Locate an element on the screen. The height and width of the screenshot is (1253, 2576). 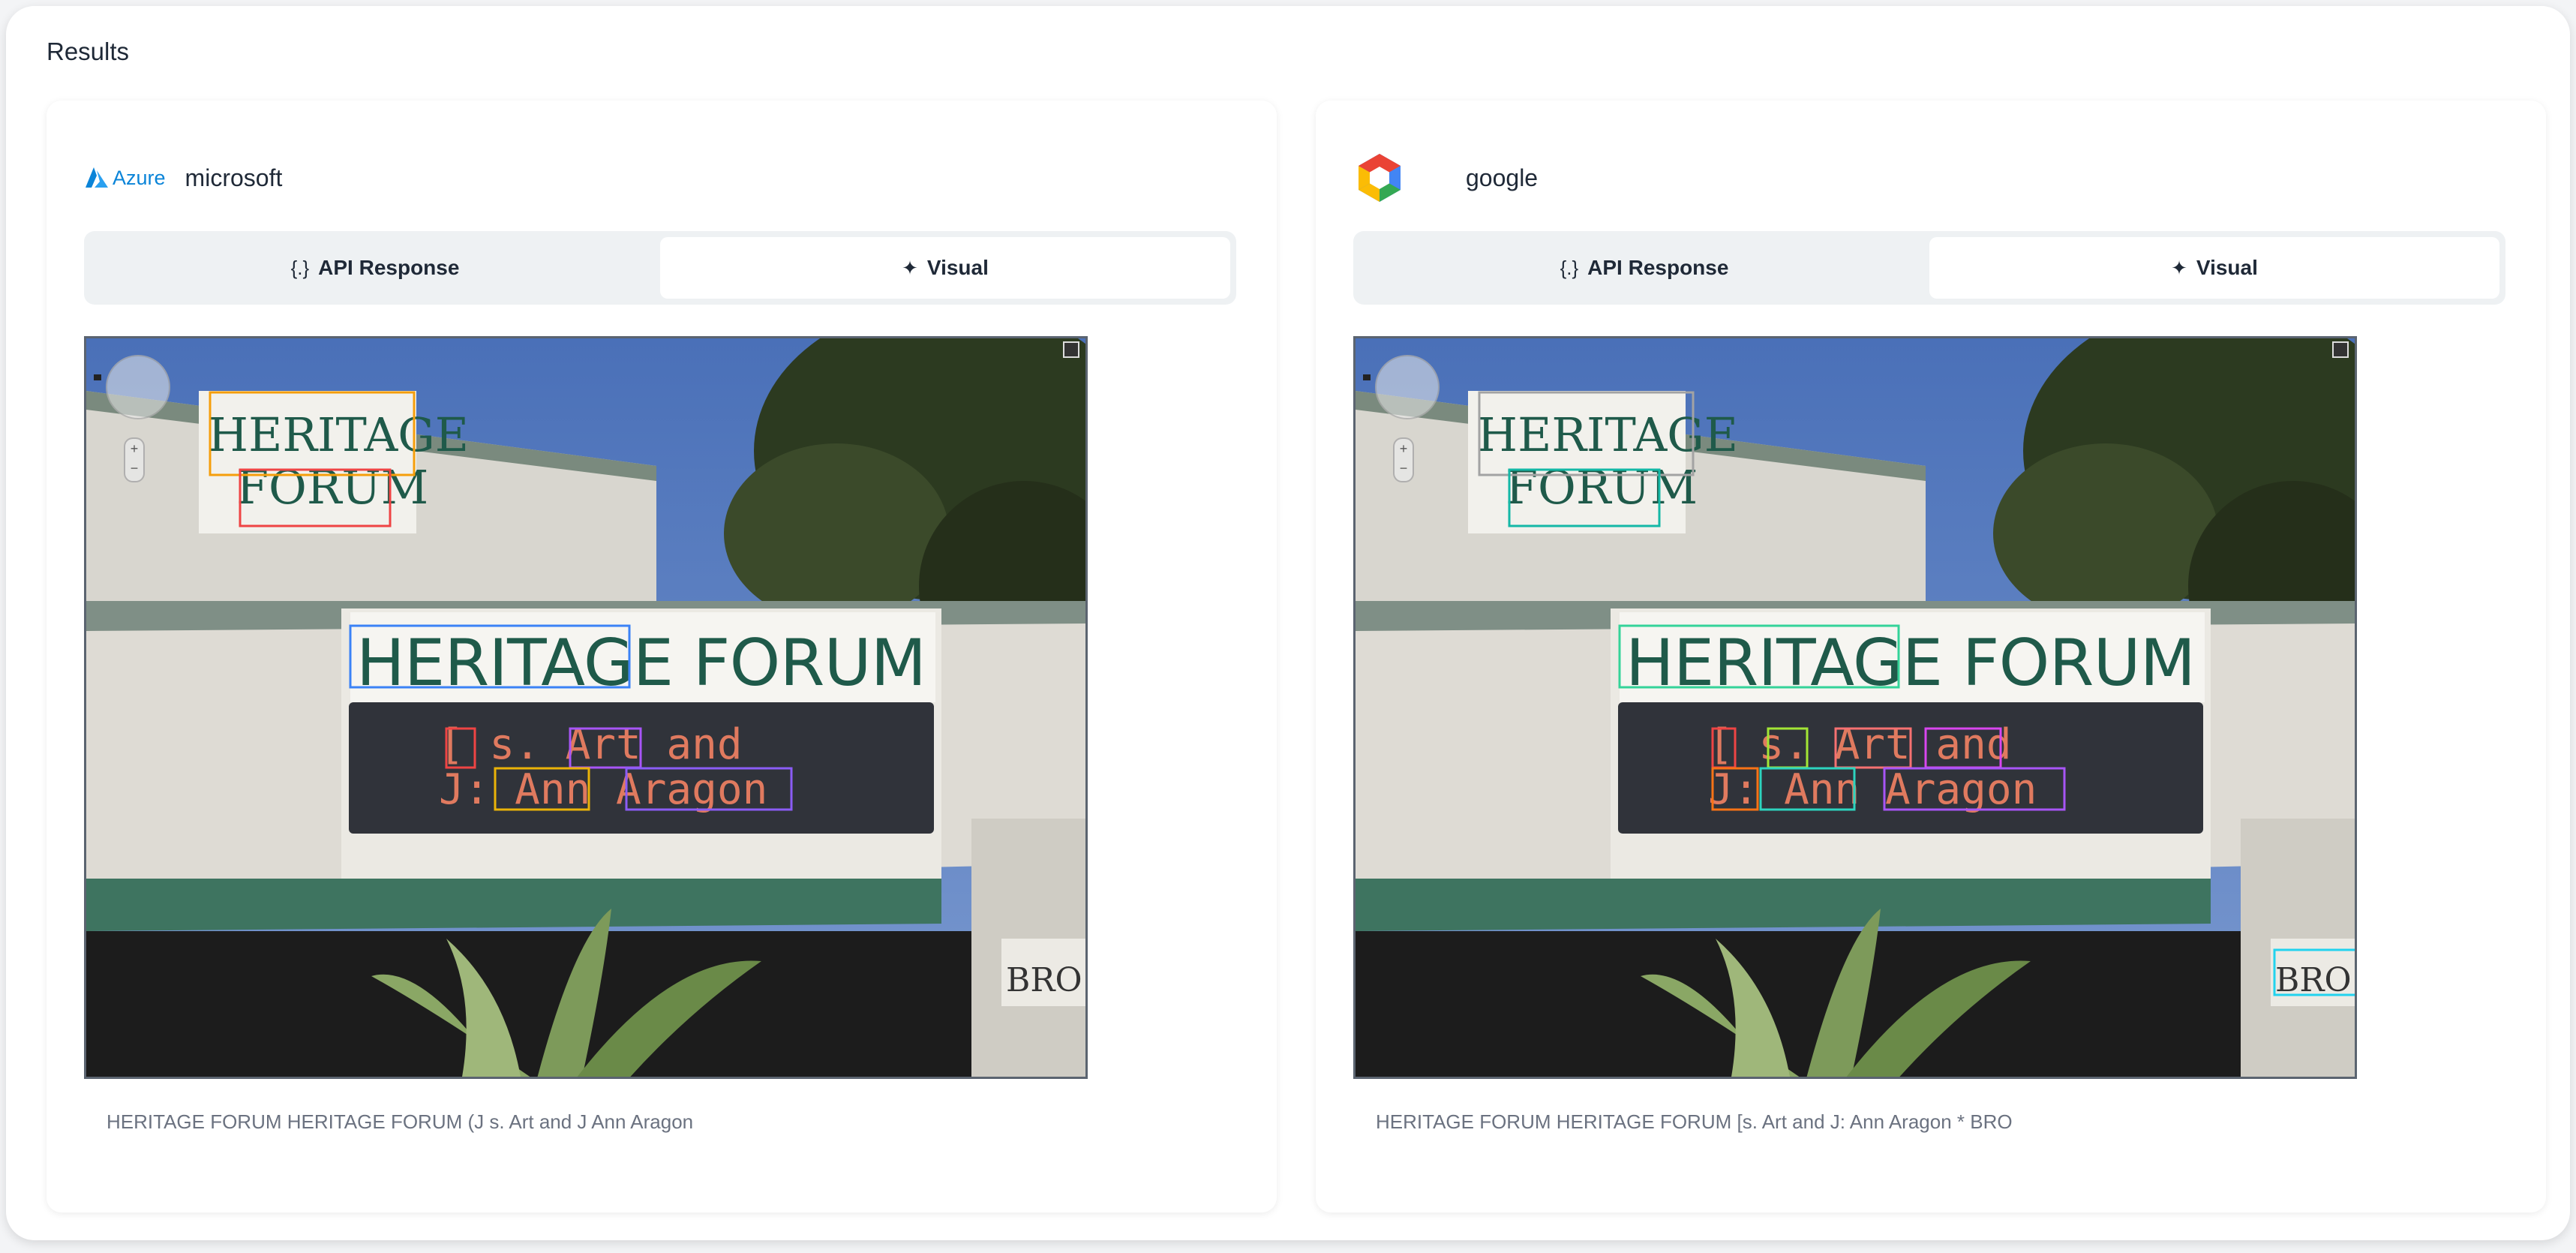
azure-logo: Azure is located at coordinates (125, 178).